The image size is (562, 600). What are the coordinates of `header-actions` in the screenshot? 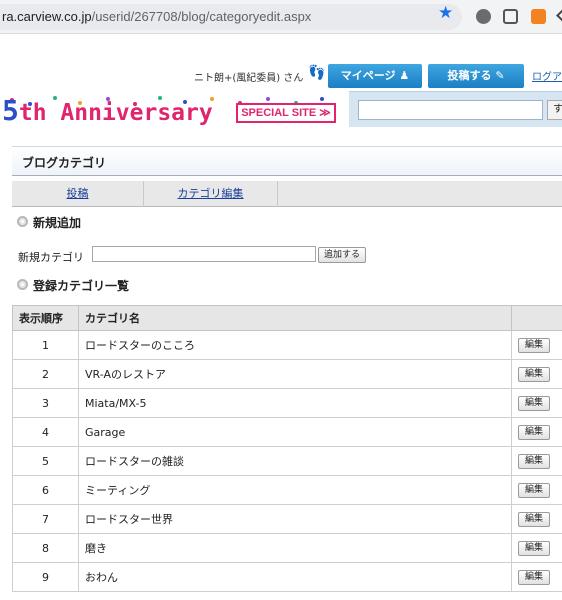 It's located at (536, 318).